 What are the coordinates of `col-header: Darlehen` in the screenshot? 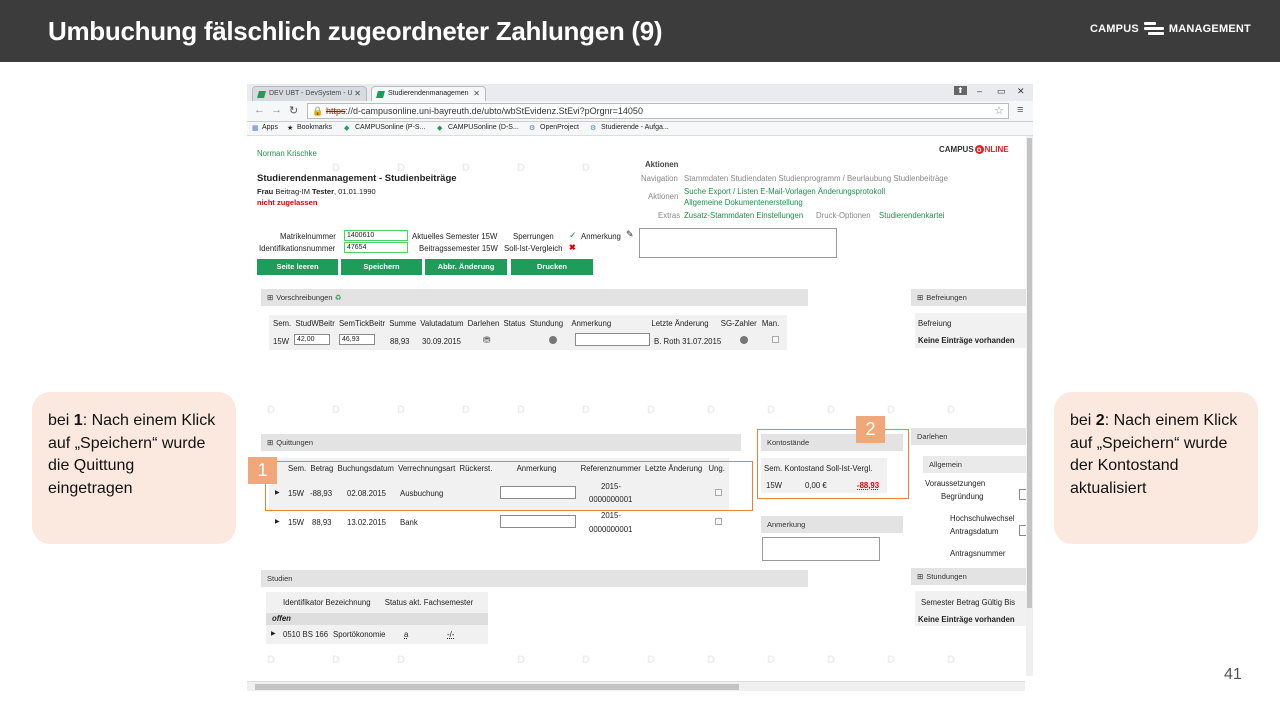 It's located at (483, 323).